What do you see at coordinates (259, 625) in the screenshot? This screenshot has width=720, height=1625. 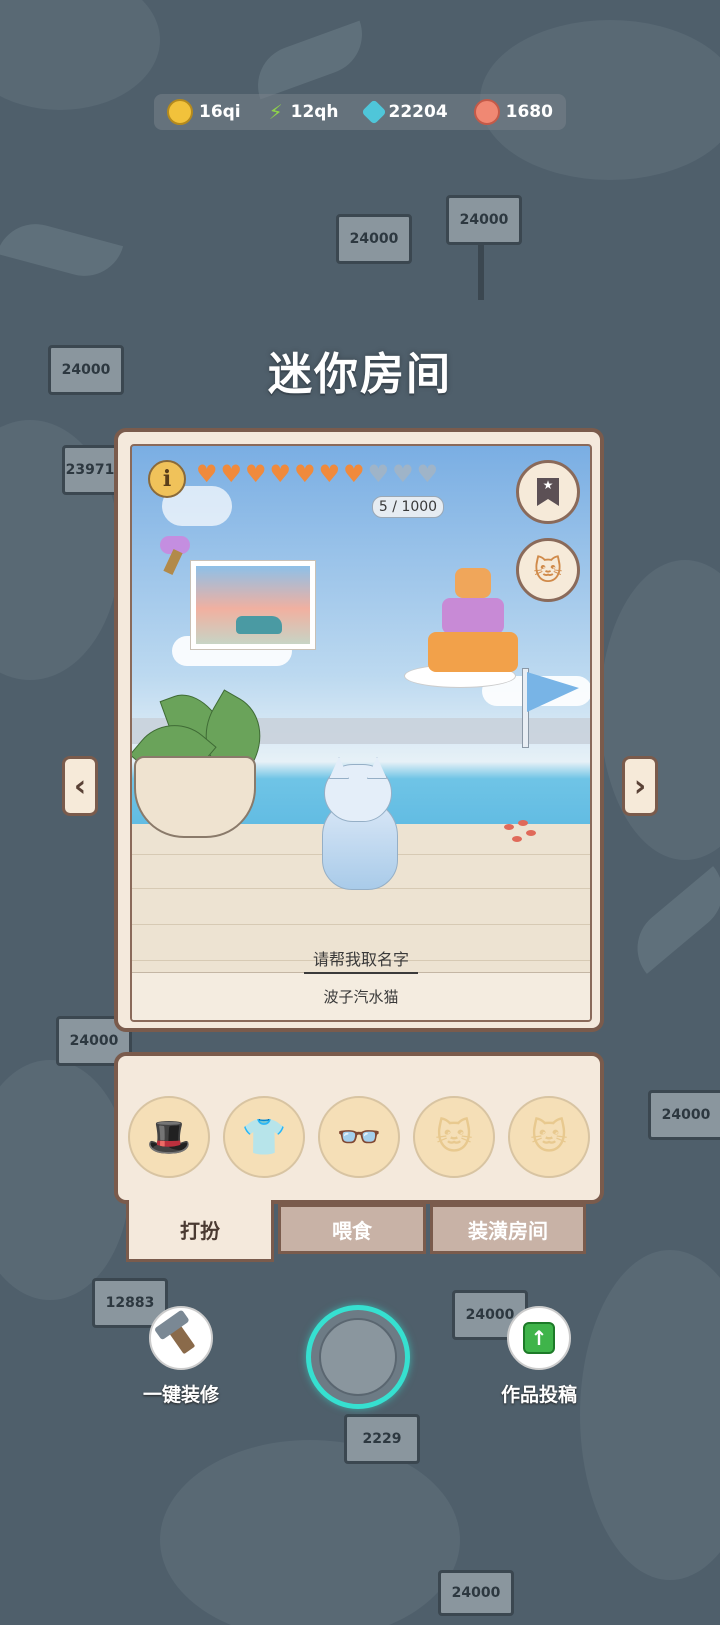 I see `photo-car` at bounding box center [259, 625].